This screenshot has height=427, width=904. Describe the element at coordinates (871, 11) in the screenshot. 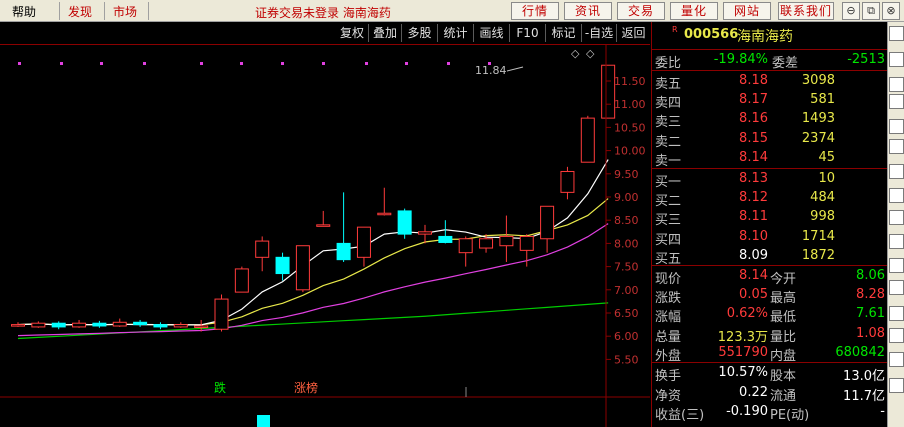

I see `restore-icon: ⧉` at that location.